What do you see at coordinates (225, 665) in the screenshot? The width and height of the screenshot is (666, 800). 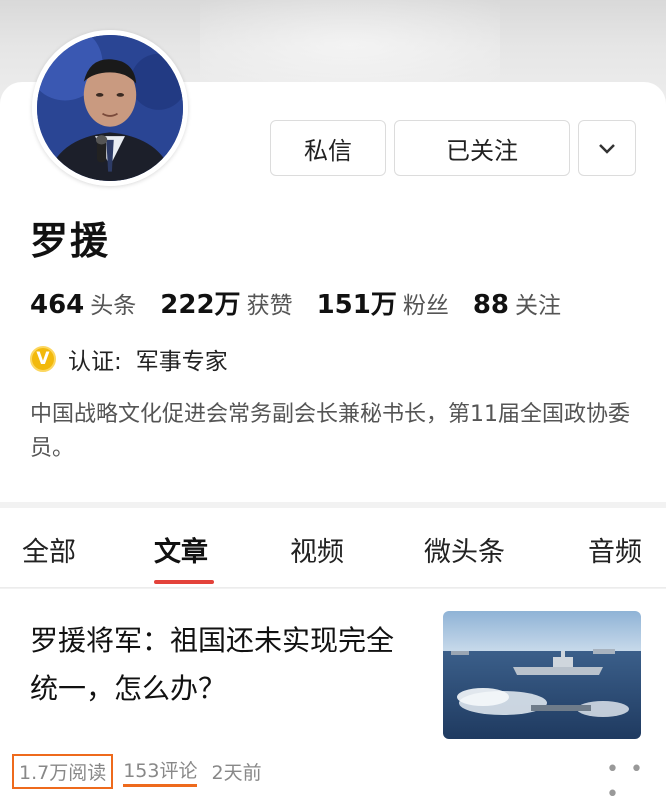 I see `article-title: 罗援将军：祖国还未实现完全统一，怎么办？` at bounding box center [225, 665].